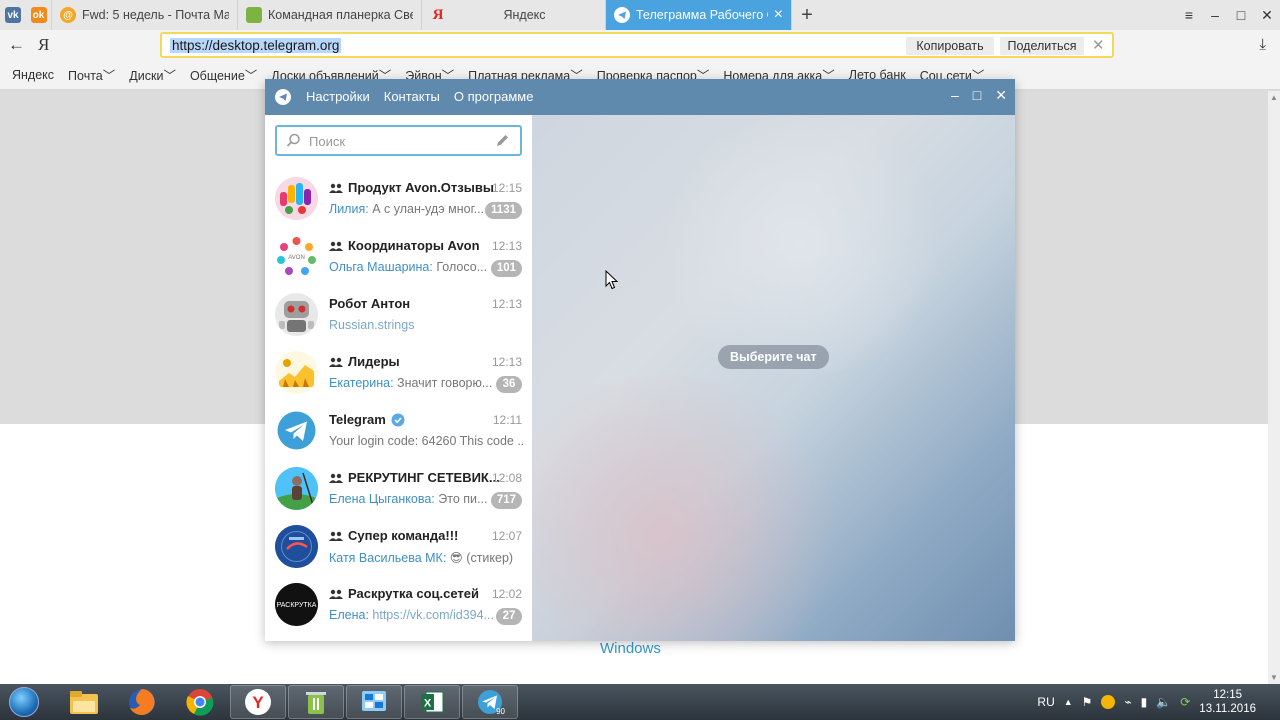 This screenshot has height=720, width=1280. I want to click on taskbar-yandex-browser: Y, so click(258, 702).